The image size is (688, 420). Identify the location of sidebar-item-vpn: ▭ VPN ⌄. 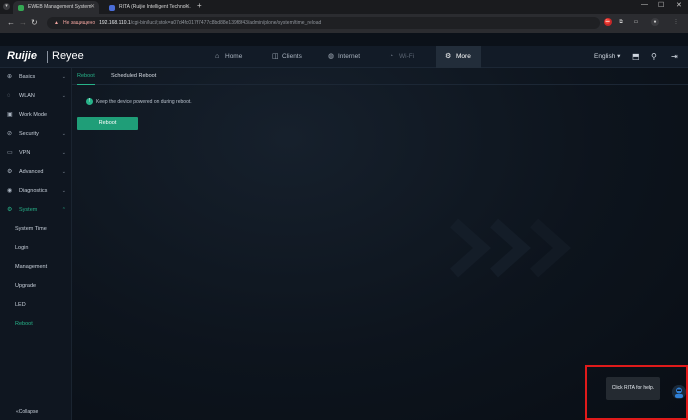
(36, 153).